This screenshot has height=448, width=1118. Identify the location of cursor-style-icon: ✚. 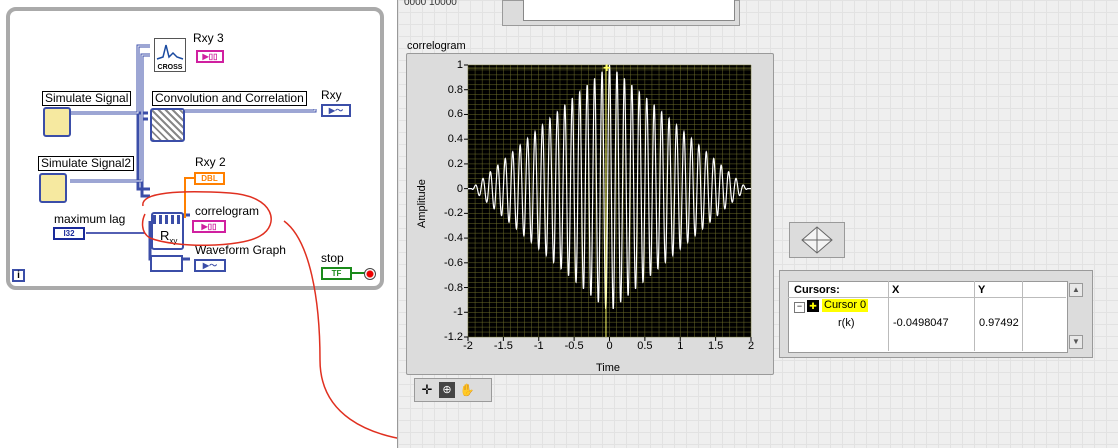
(813, 306).